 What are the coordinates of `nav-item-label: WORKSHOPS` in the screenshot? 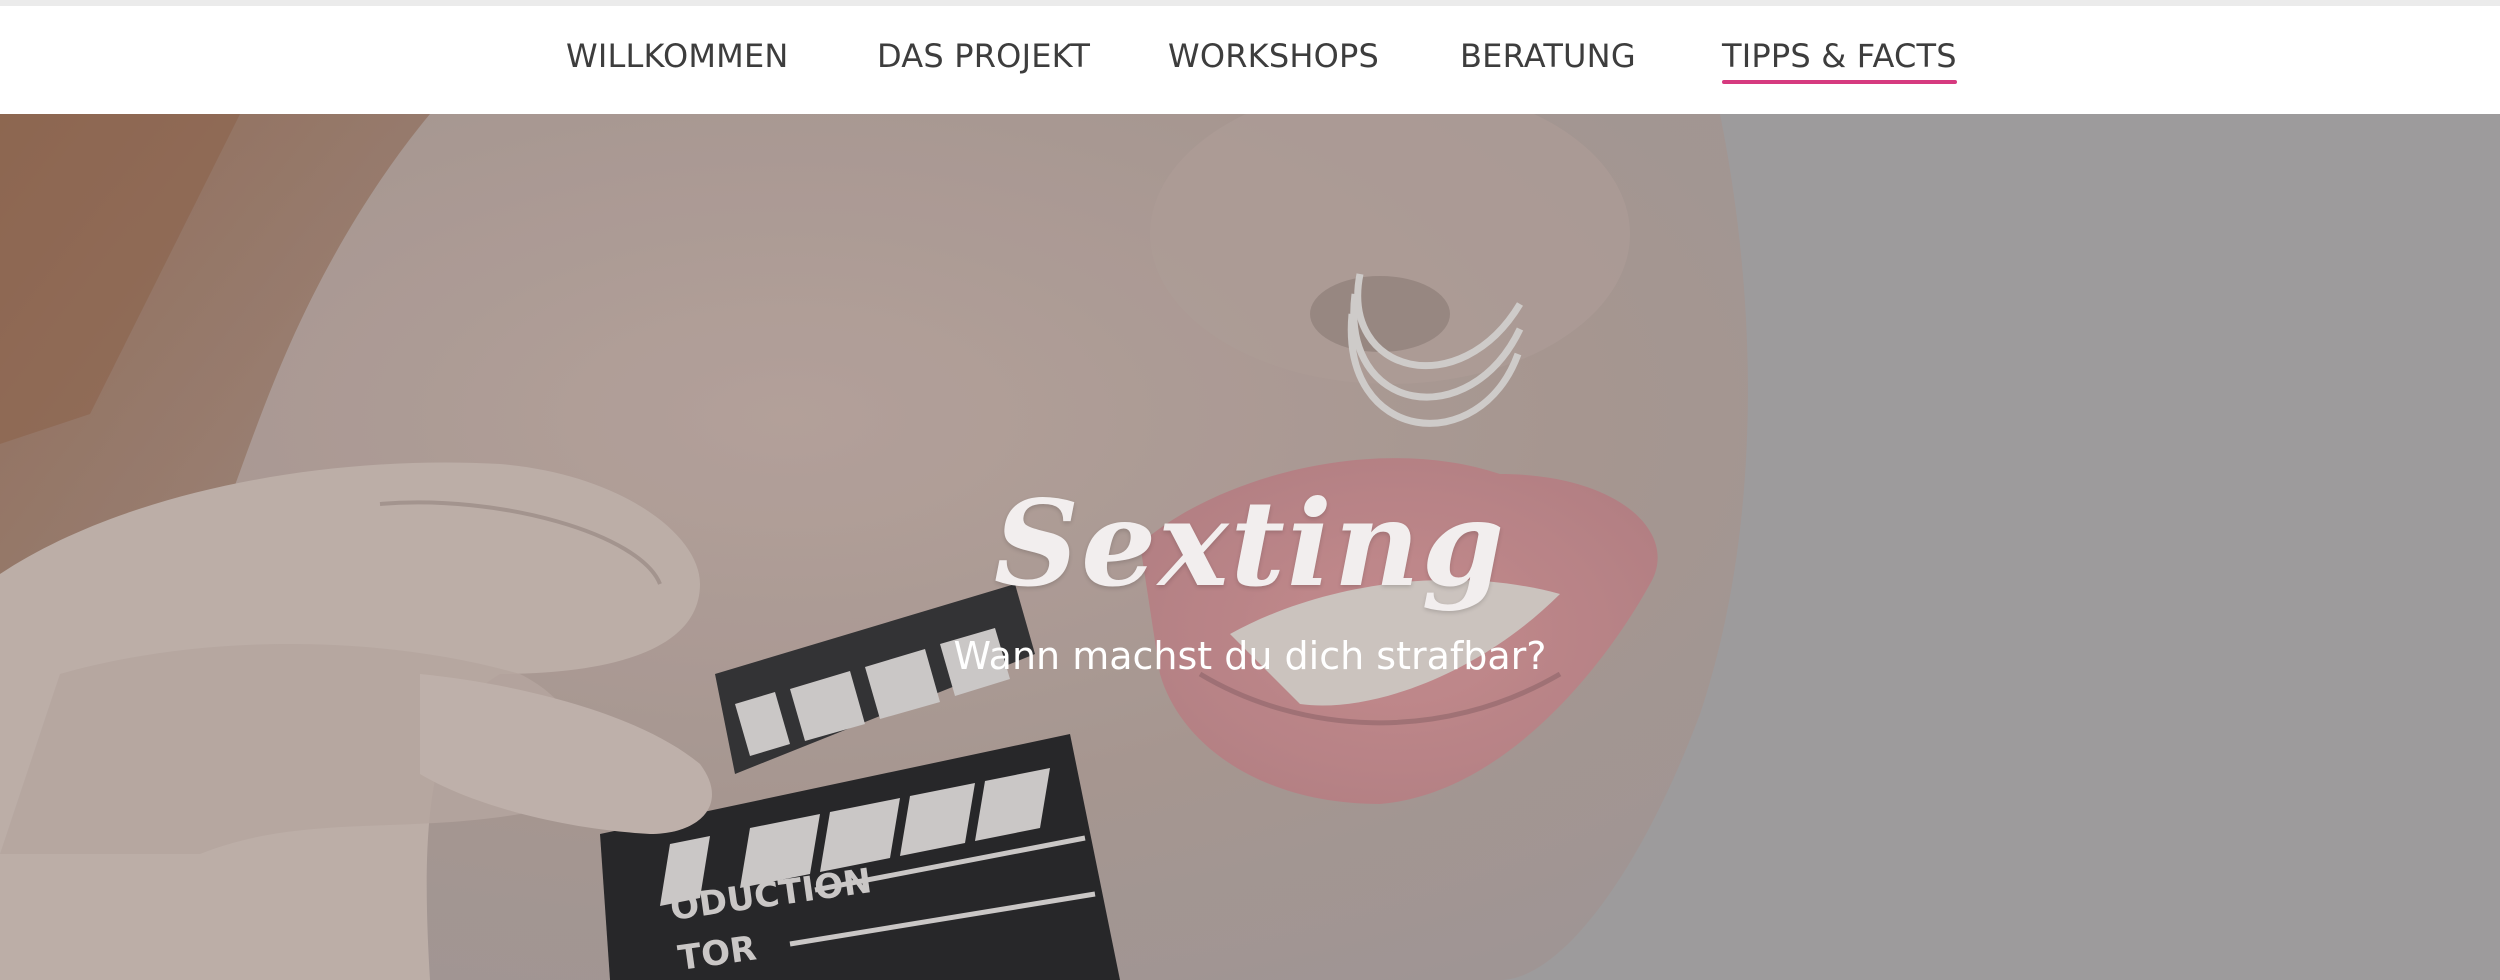 It's located at (1274, 56).